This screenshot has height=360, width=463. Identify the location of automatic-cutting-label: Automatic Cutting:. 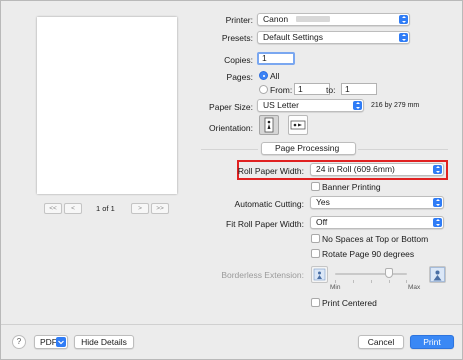
(269, 204).